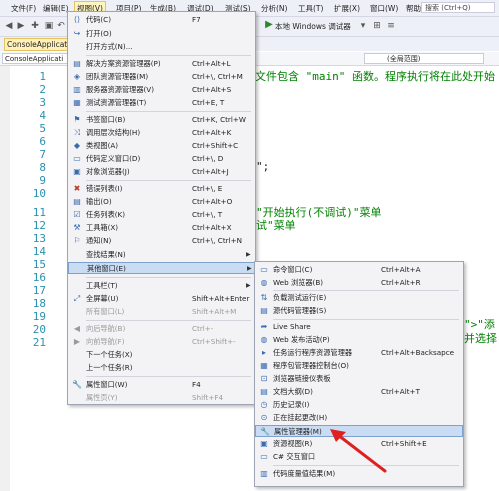  Describe the element at coordinates (42, 102) in the screenshot. I see `line-number: 3` at that location.